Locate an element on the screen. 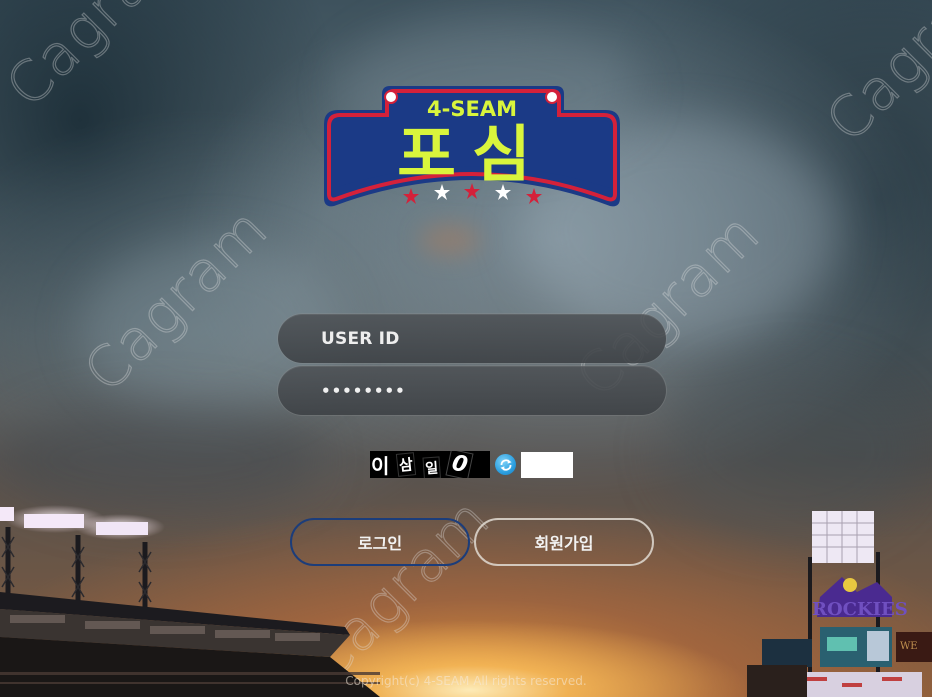 The height and width of the screenshot is (697, 932). refresh-icon is located at coordinates (505, 464).